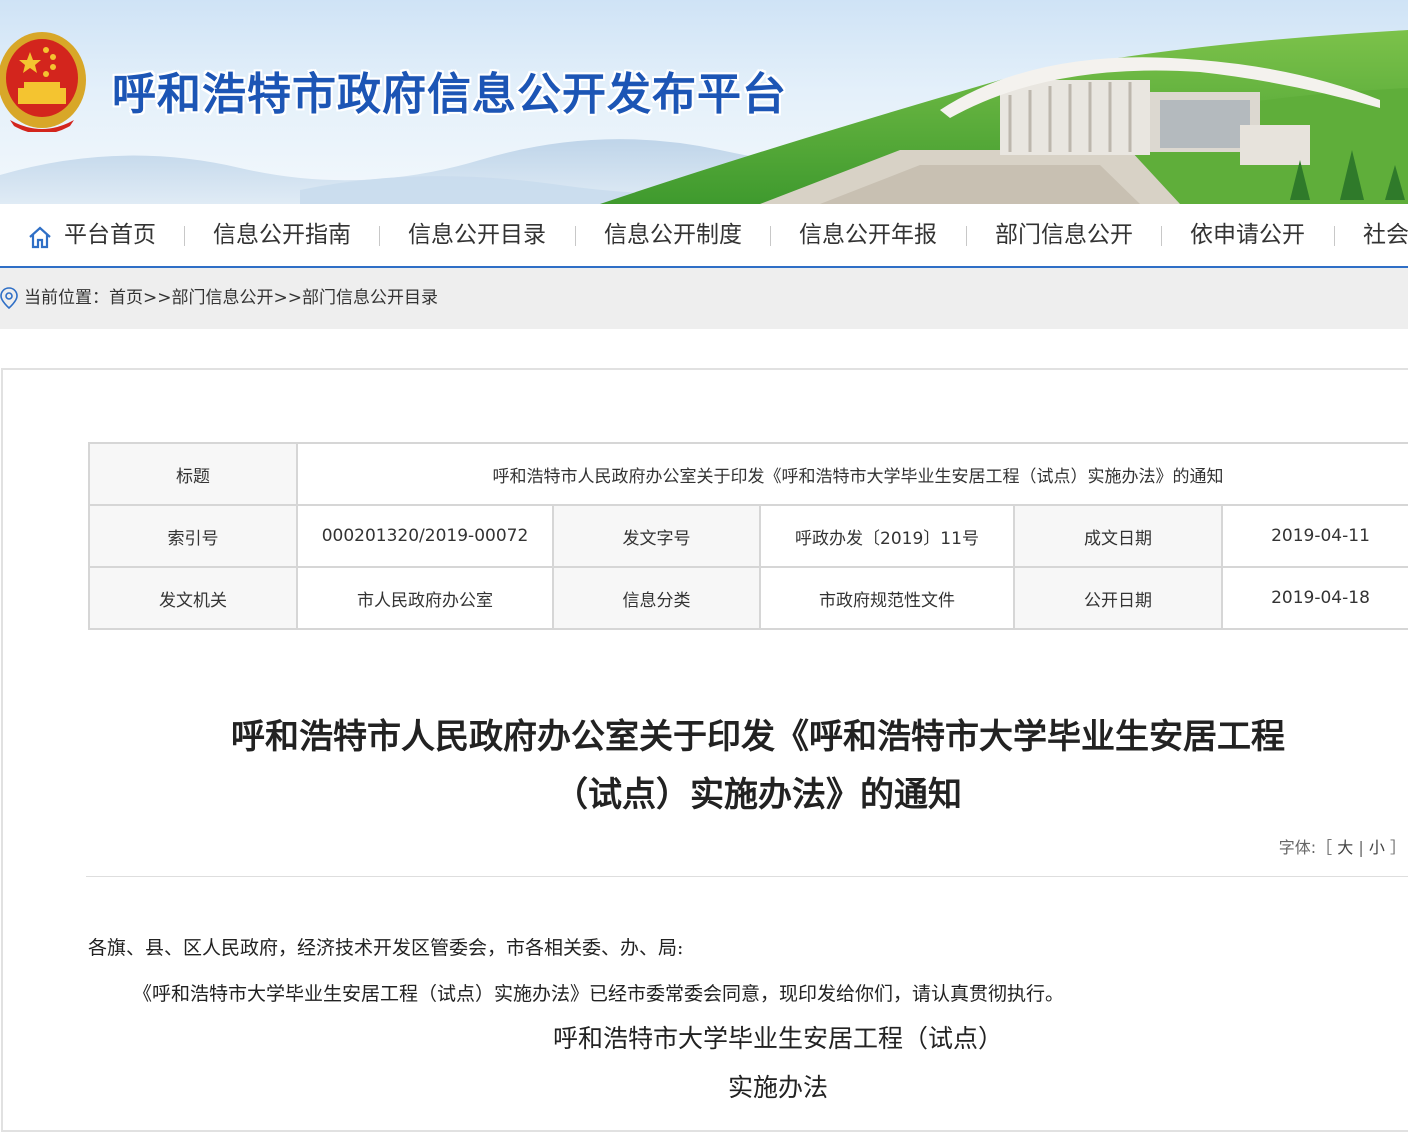  Describe the element at coordinates (868, 235) in the screenshot. I see `nav-item-annual-report: 信息公开年报` at that location.